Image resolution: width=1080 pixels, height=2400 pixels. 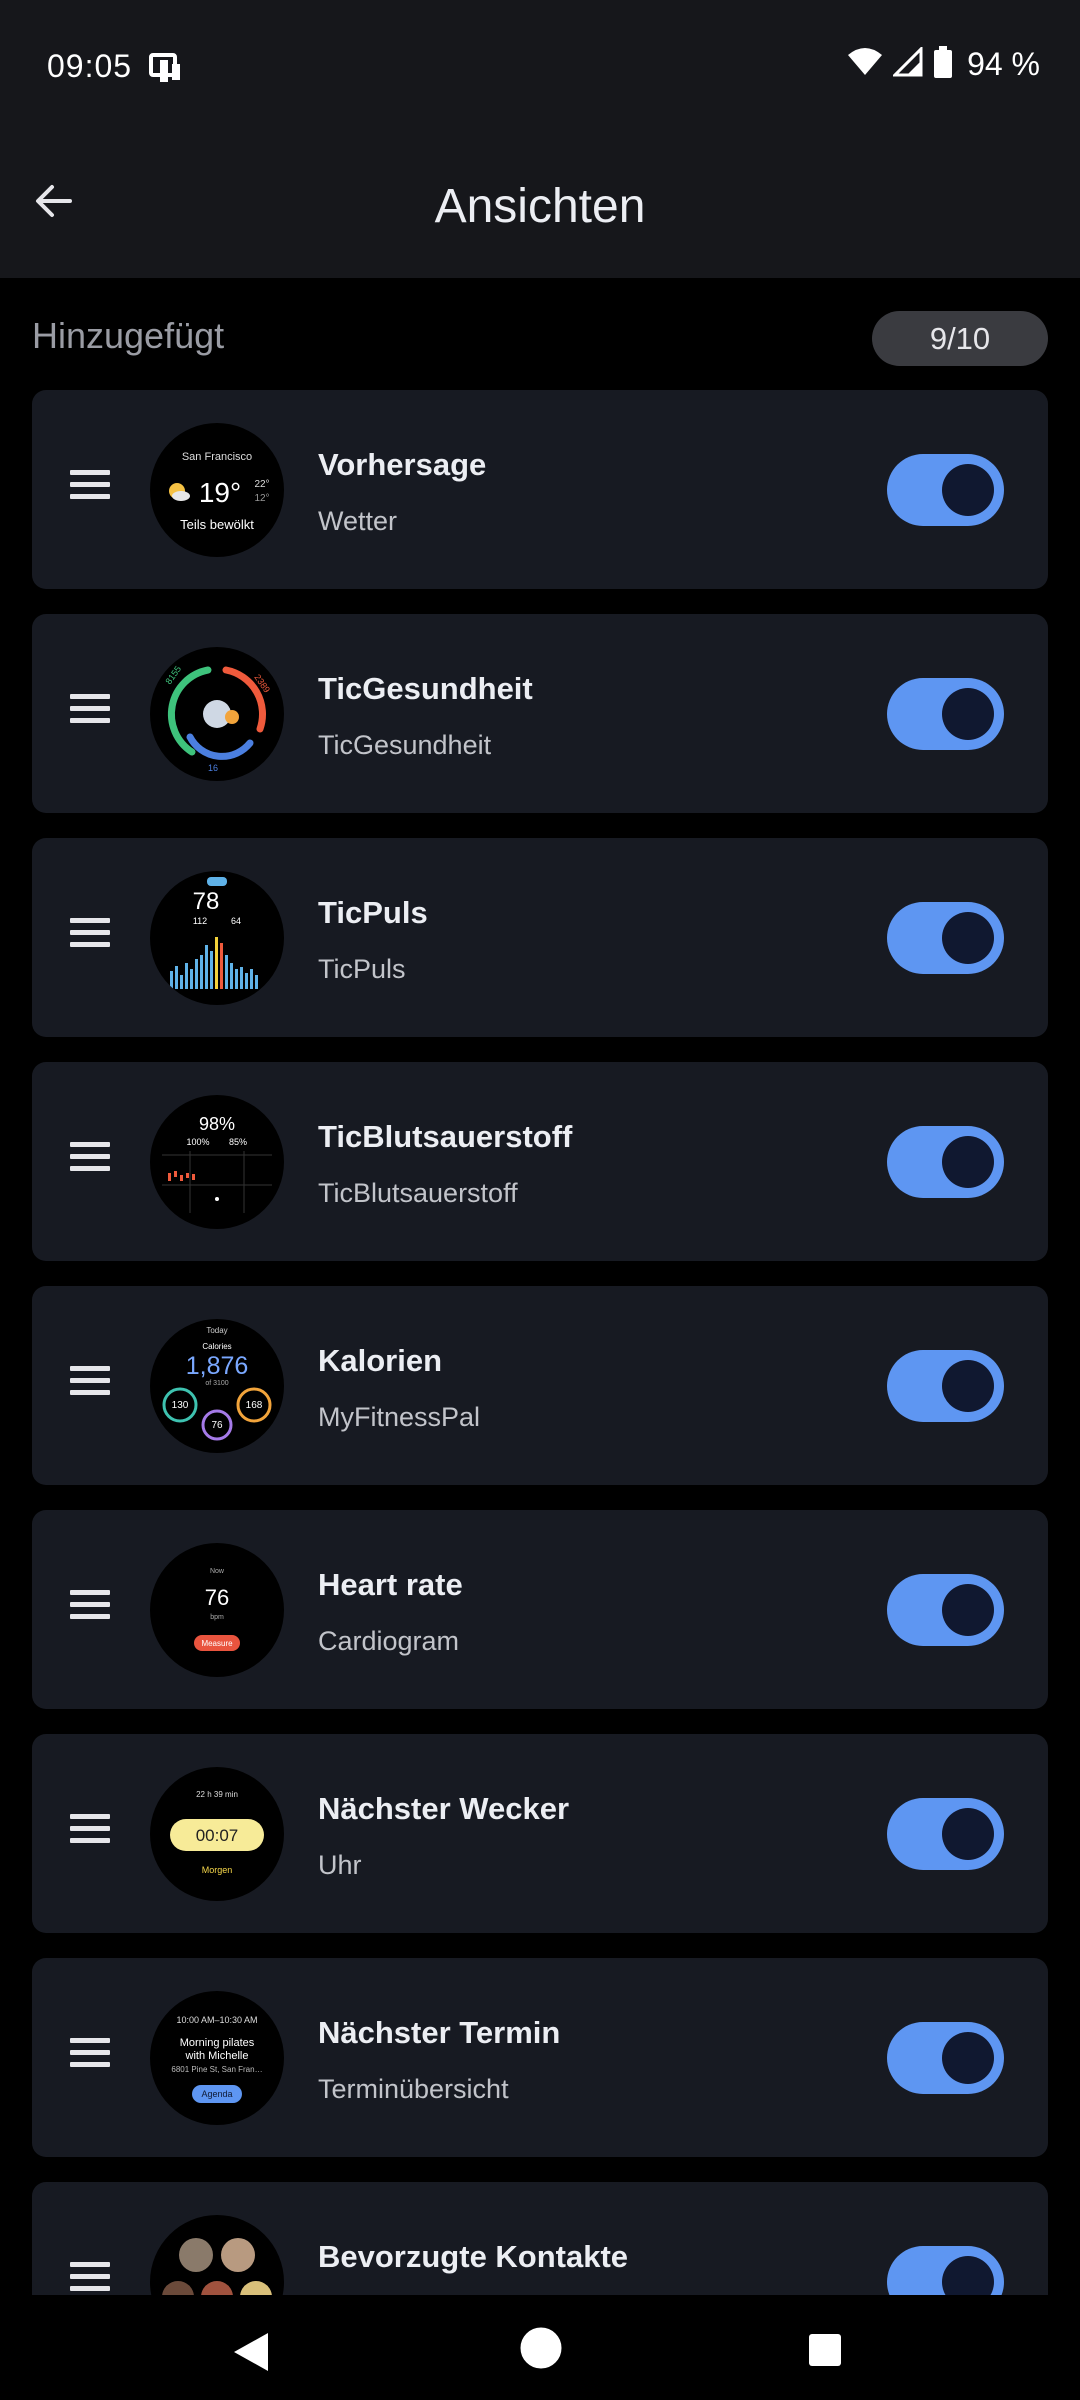 What do you see at coordinates (216, 1330) in the screenshot?
I see `preview-day: Today` at bounding box center [216, 1330].